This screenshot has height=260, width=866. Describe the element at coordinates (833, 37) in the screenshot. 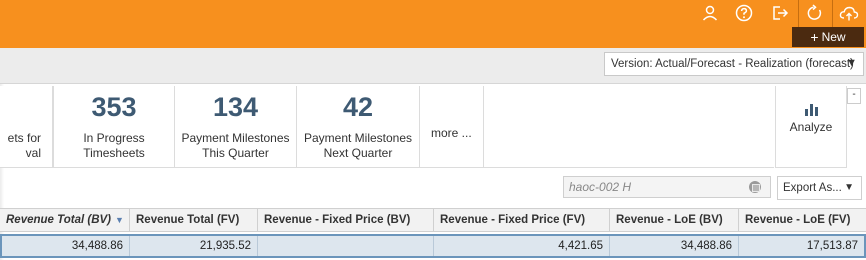

I see `new-button-label: New` at that location.